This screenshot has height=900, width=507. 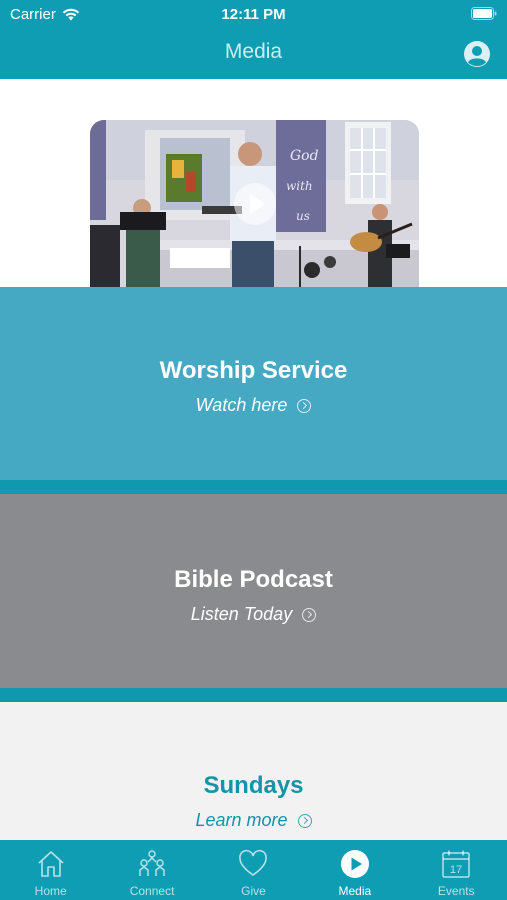 I want to click on profile-icon, so click(x=477, y=54).